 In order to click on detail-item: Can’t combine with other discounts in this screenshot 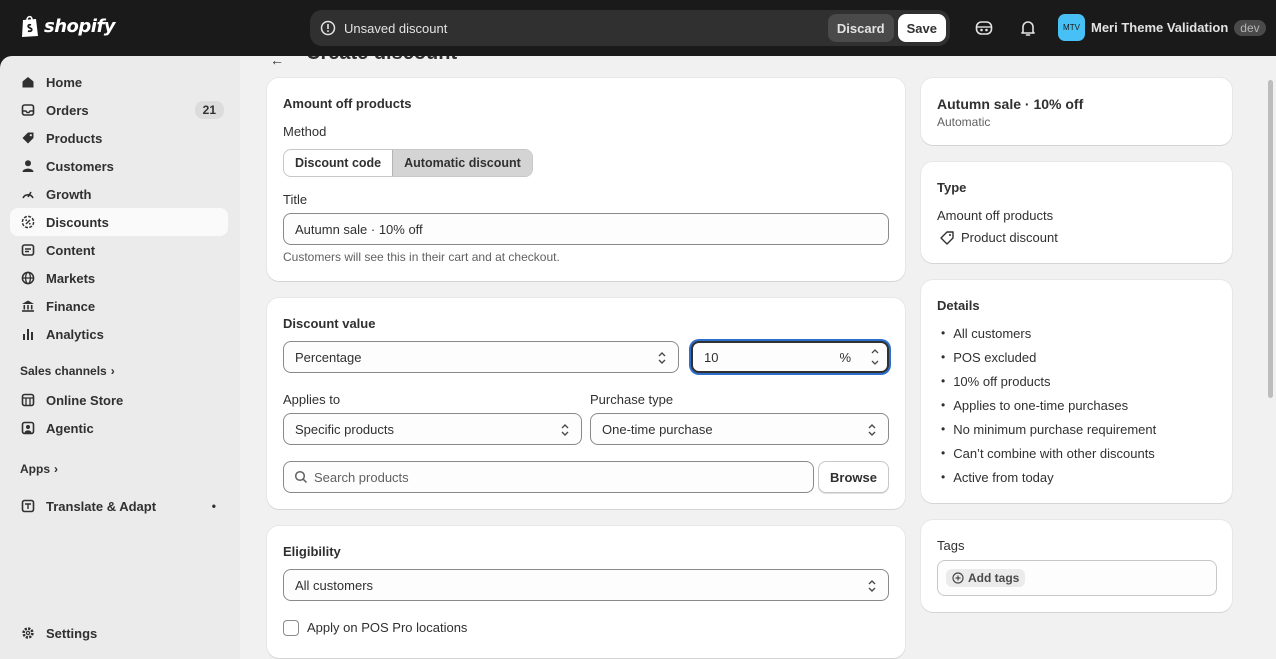, I will do `click(1048, 453)`.